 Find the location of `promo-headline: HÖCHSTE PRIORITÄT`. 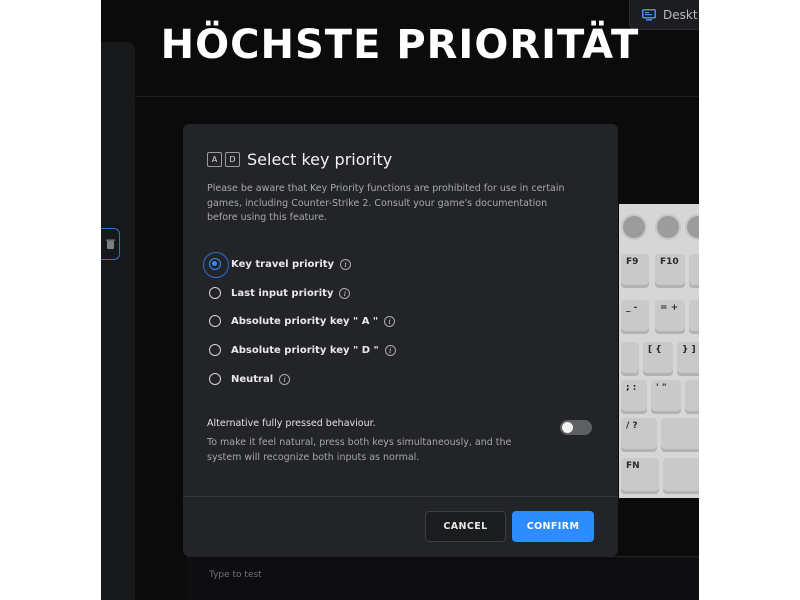

promo-headline: HÖCHSTE PRIORITÄT is located at coordinates (400, 45).